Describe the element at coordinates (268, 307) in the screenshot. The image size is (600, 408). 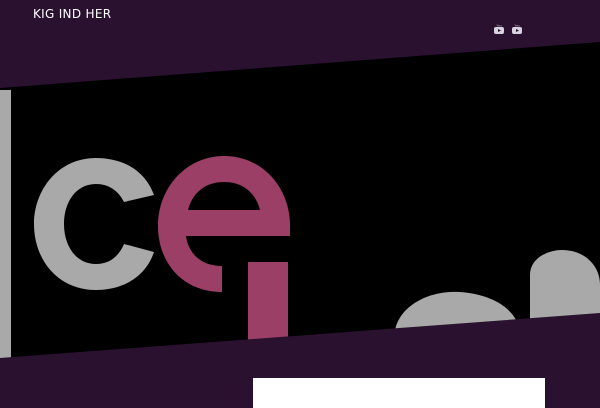
I see `letter-descender` at that location.